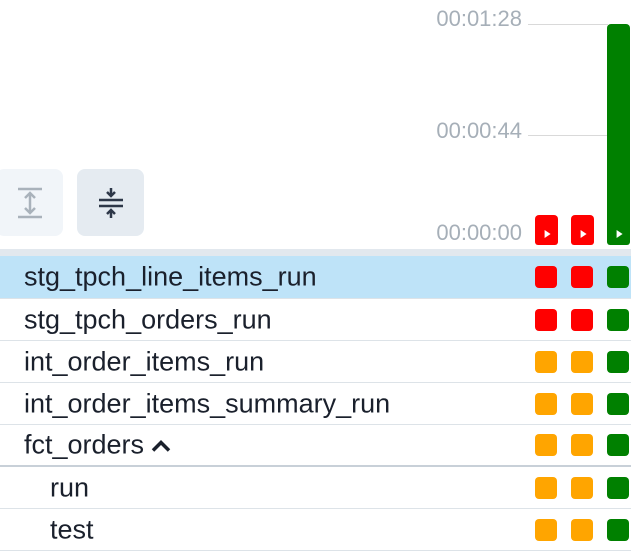  Describe the element at coordinates (315, 320) in the screenshot. I see `task-row: stg_tpch_orders_run` at that location.